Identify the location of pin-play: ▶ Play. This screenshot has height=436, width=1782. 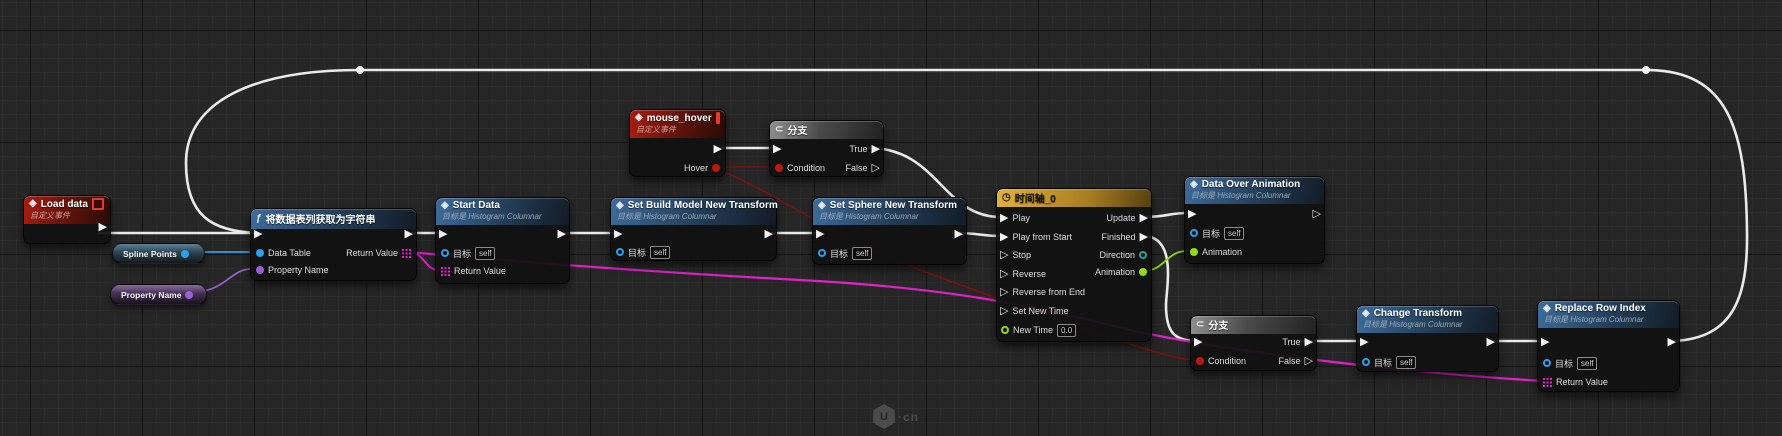
(1015, 218).